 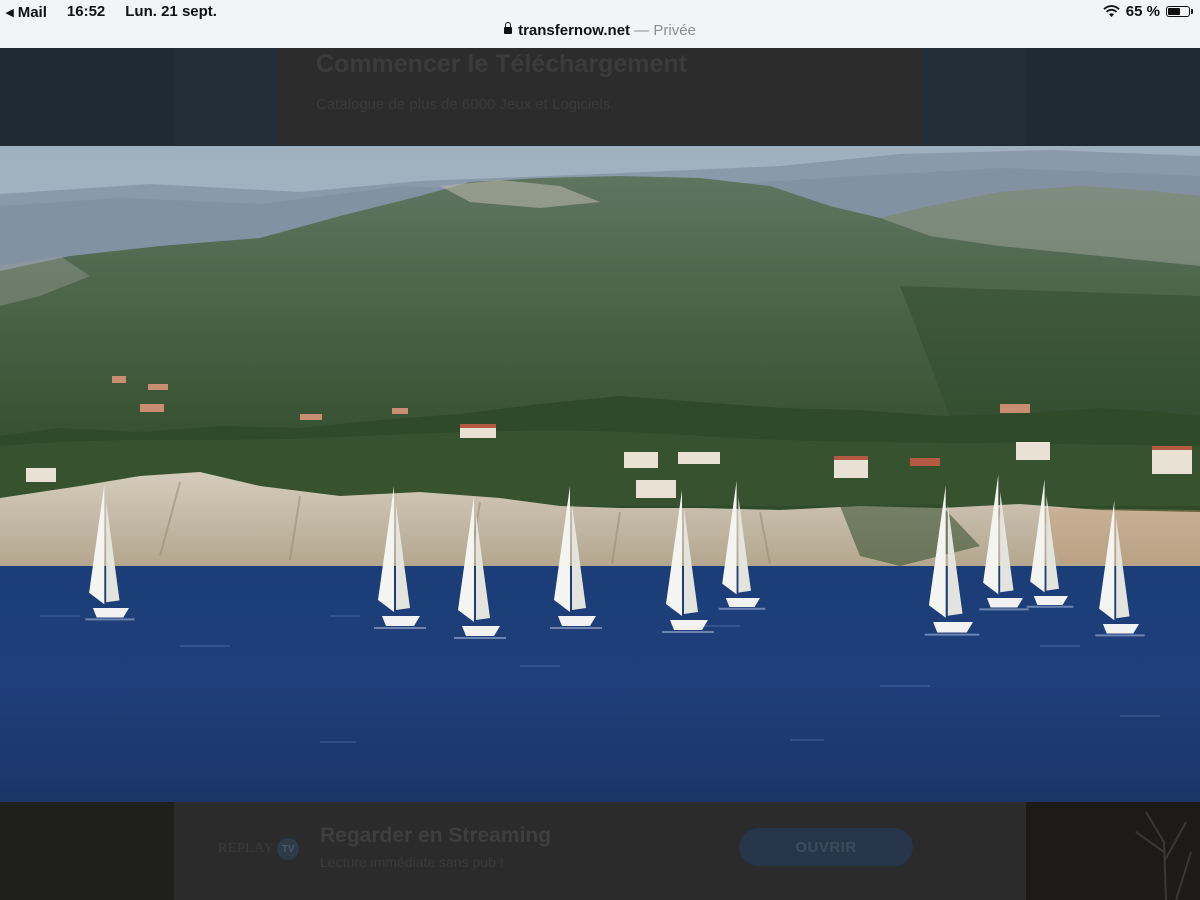 I want to click on ad-logo-text: REPLAY, so click(x=246, y=848).